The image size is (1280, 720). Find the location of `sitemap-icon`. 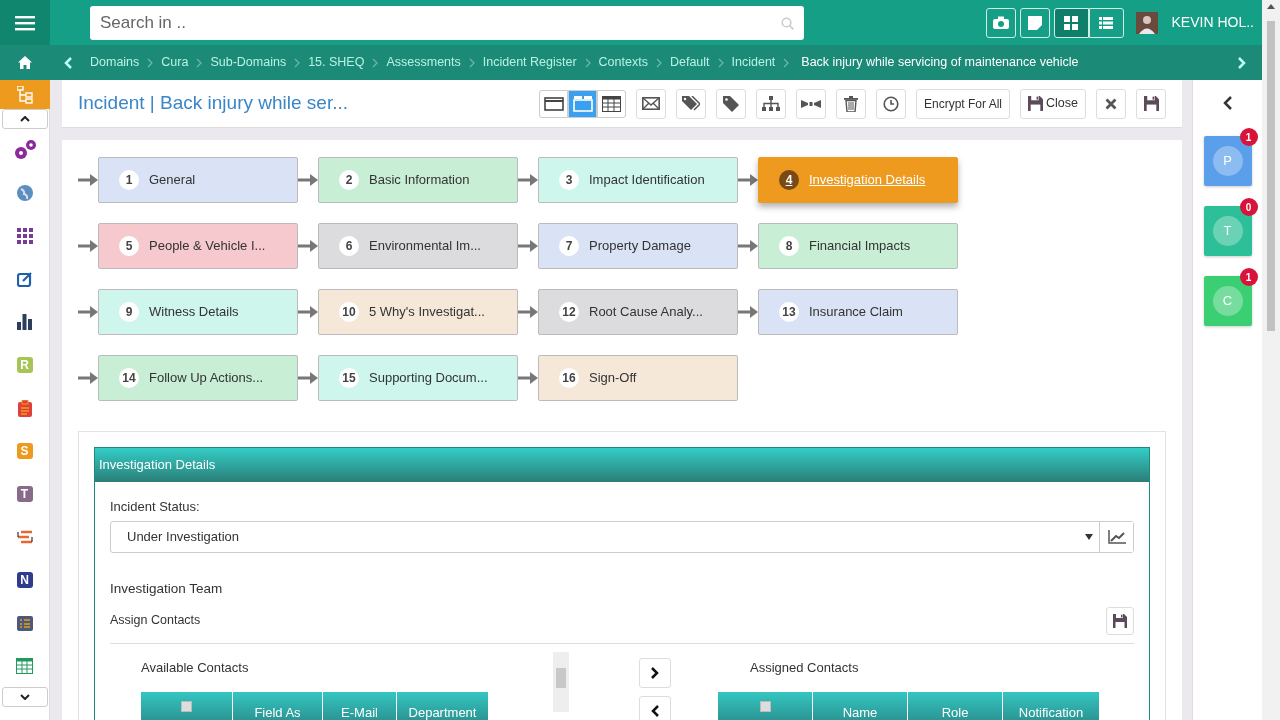

sitemap-icon is located at coordinates (771, 103).